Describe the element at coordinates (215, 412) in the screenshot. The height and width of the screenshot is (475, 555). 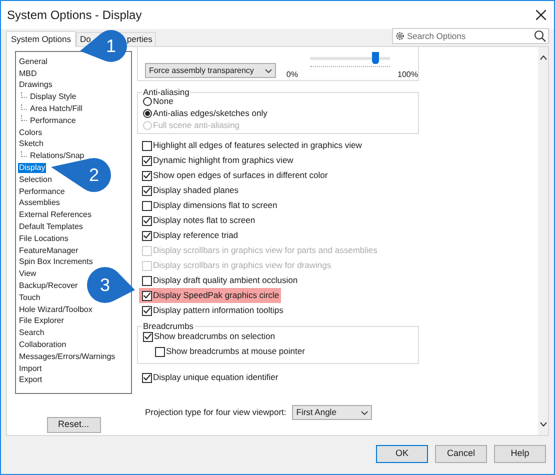
I see `projection-label: Projection type for four view viewport:` at that location.